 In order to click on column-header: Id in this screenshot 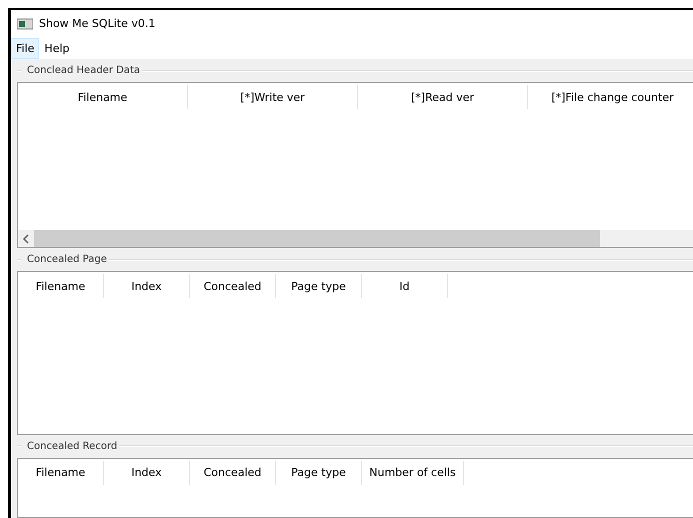, I will do `click(405, 286)`.